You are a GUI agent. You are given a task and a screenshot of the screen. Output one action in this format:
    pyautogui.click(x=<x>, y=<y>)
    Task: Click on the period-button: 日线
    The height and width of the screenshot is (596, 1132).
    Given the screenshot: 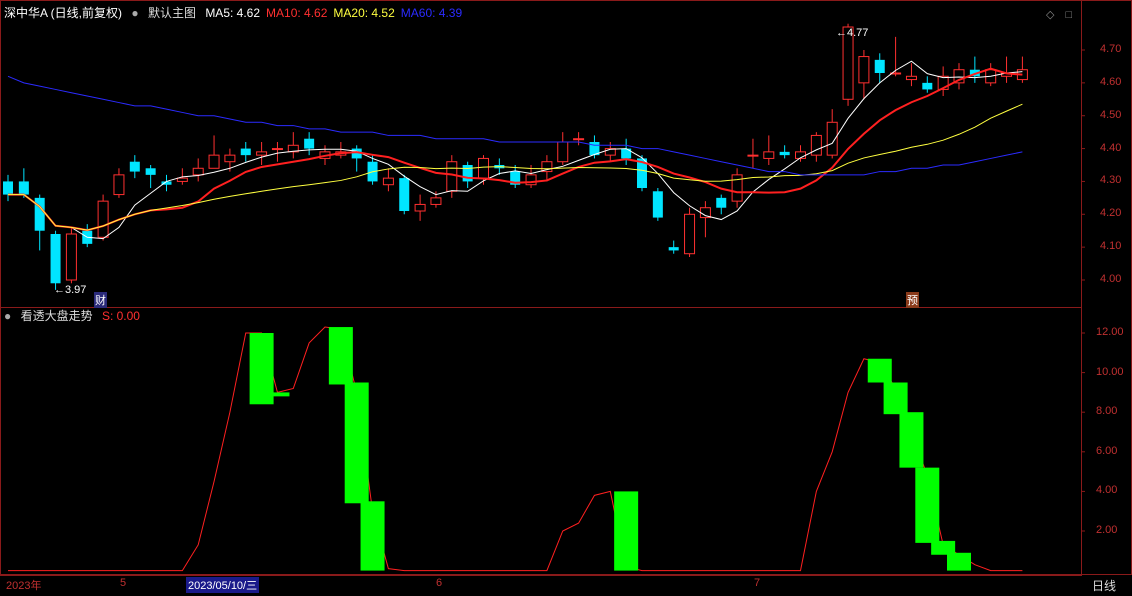 What is the action you would take?
    pyautogui.click(x=1104, y=585)
    